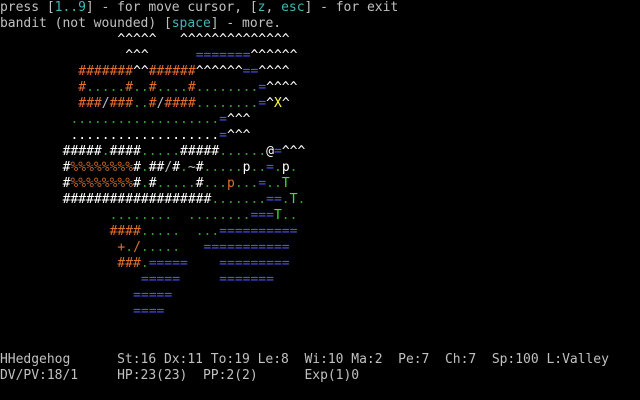  I want to click on map-row: #######^^######^^^^^^==^^^^, so click(145, 72).